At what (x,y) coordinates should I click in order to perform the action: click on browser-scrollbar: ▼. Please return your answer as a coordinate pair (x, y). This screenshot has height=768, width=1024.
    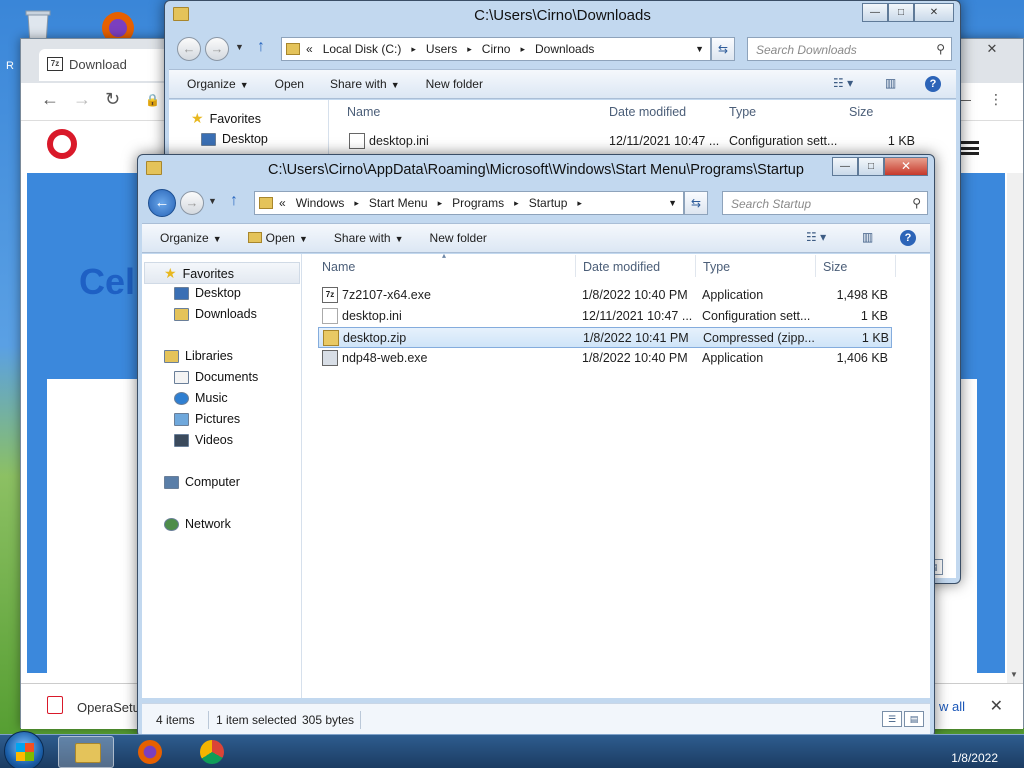
    Looking at the image, I should click on (1015, 428).